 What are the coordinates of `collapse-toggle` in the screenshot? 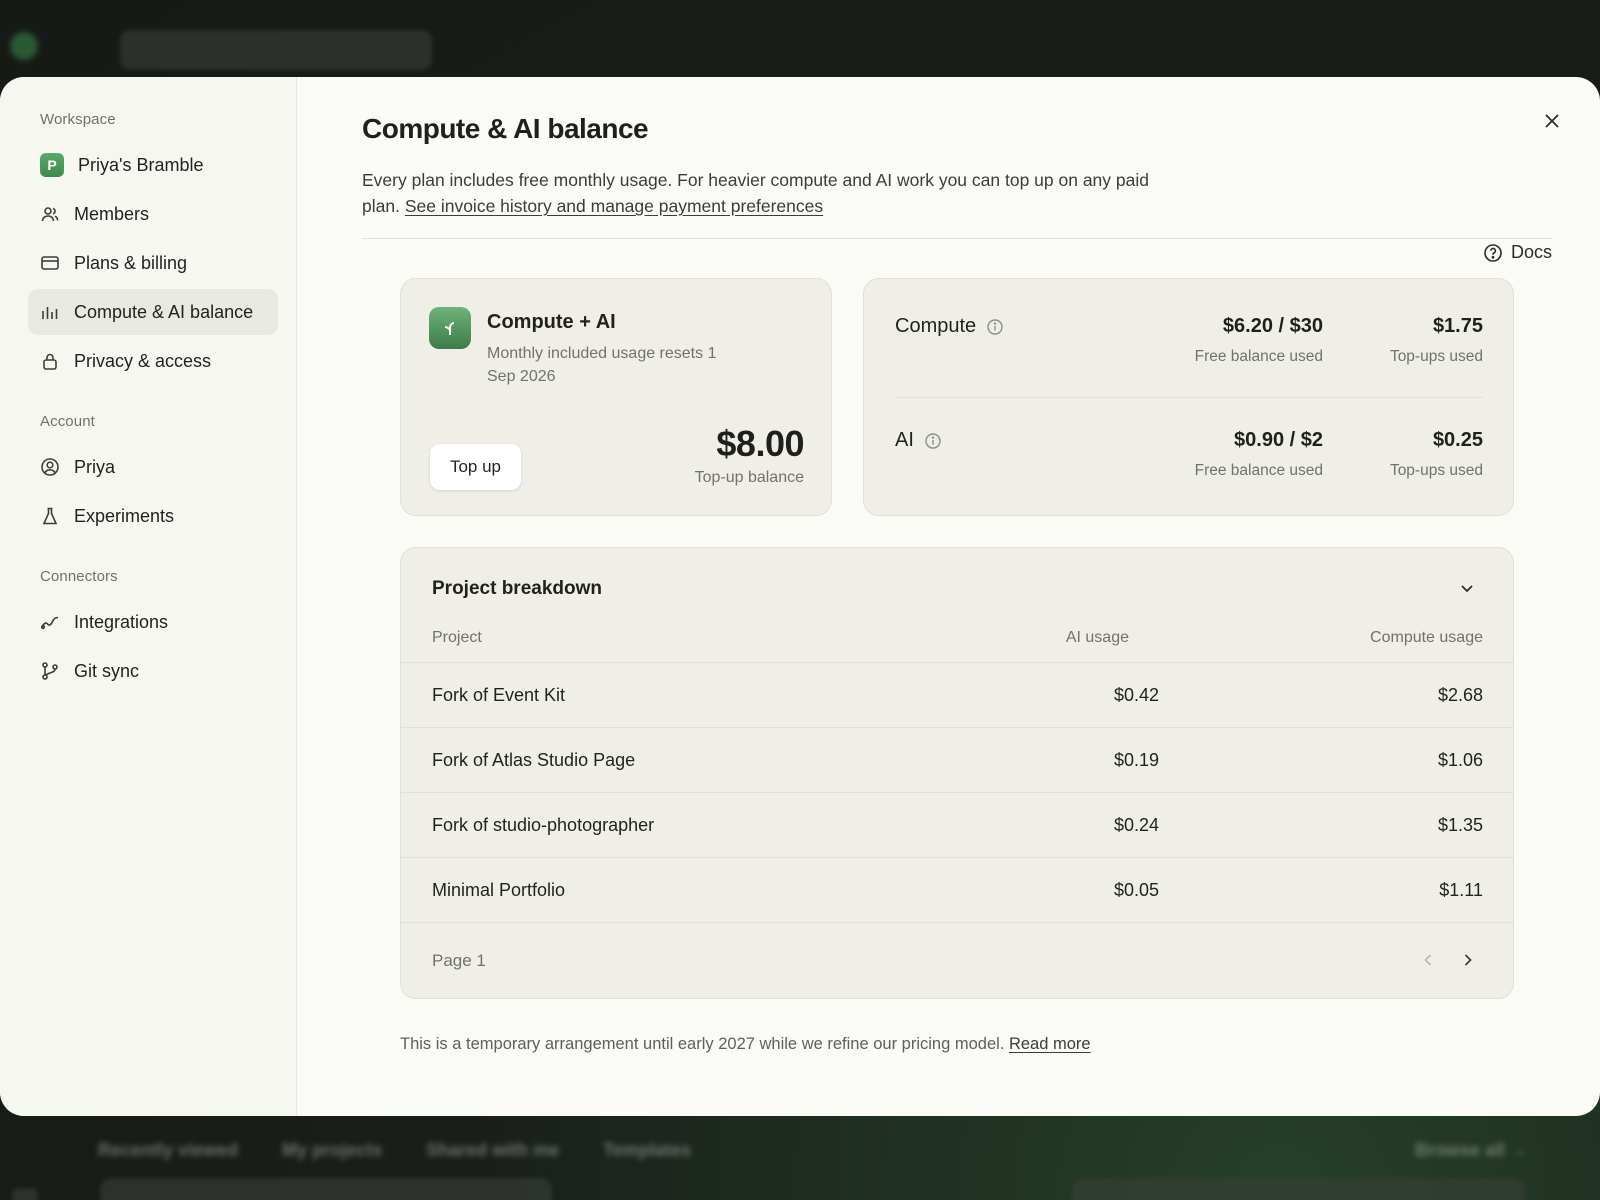 It's located at (1467, 588).